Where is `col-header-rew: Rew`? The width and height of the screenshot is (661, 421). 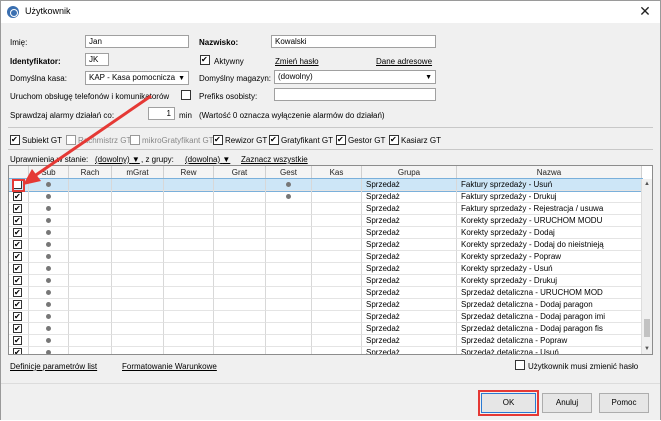 col-header-rew: Rew is located at coordinates (189, 172).